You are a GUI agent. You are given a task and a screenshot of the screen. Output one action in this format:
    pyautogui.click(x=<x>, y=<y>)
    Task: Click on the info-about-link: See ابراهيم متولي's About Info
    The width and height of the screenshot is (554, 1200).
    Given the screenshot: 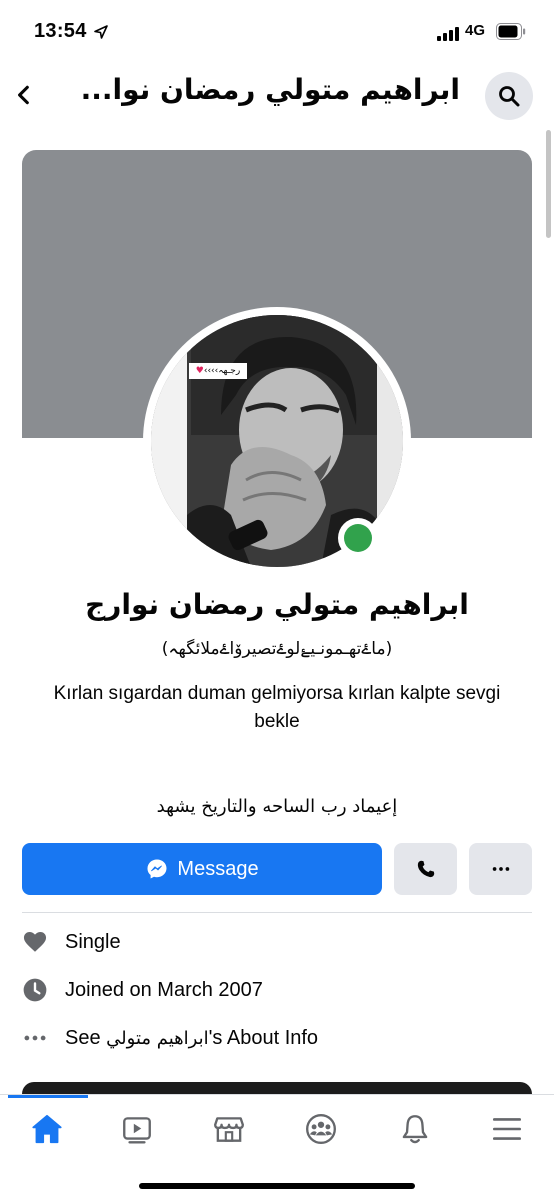 What is the action you would take?
    pyautogui.click(x=277, y=1038)
    